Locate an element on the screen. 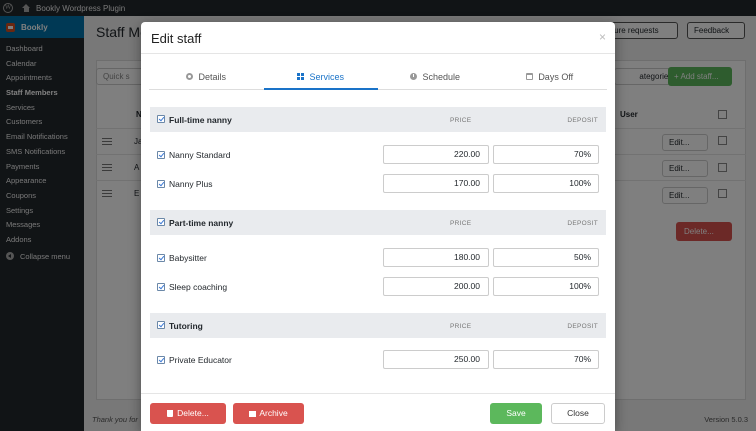 This screenshot has width=756, height=431. category-header: Full-time nanny PRICE DEPOSIT is located at coordinates (378, 119).